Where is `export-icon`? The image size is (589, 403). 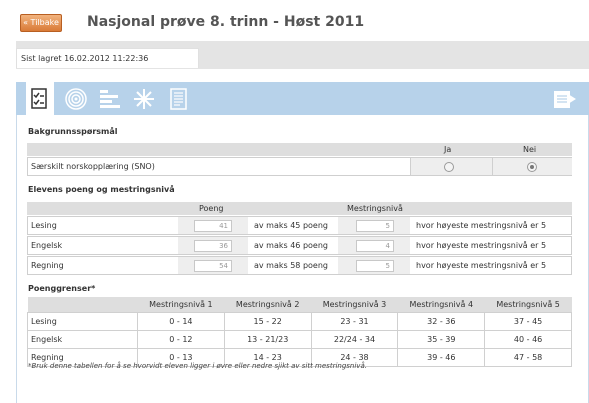 export-icon is located at coordinates (563, 98).